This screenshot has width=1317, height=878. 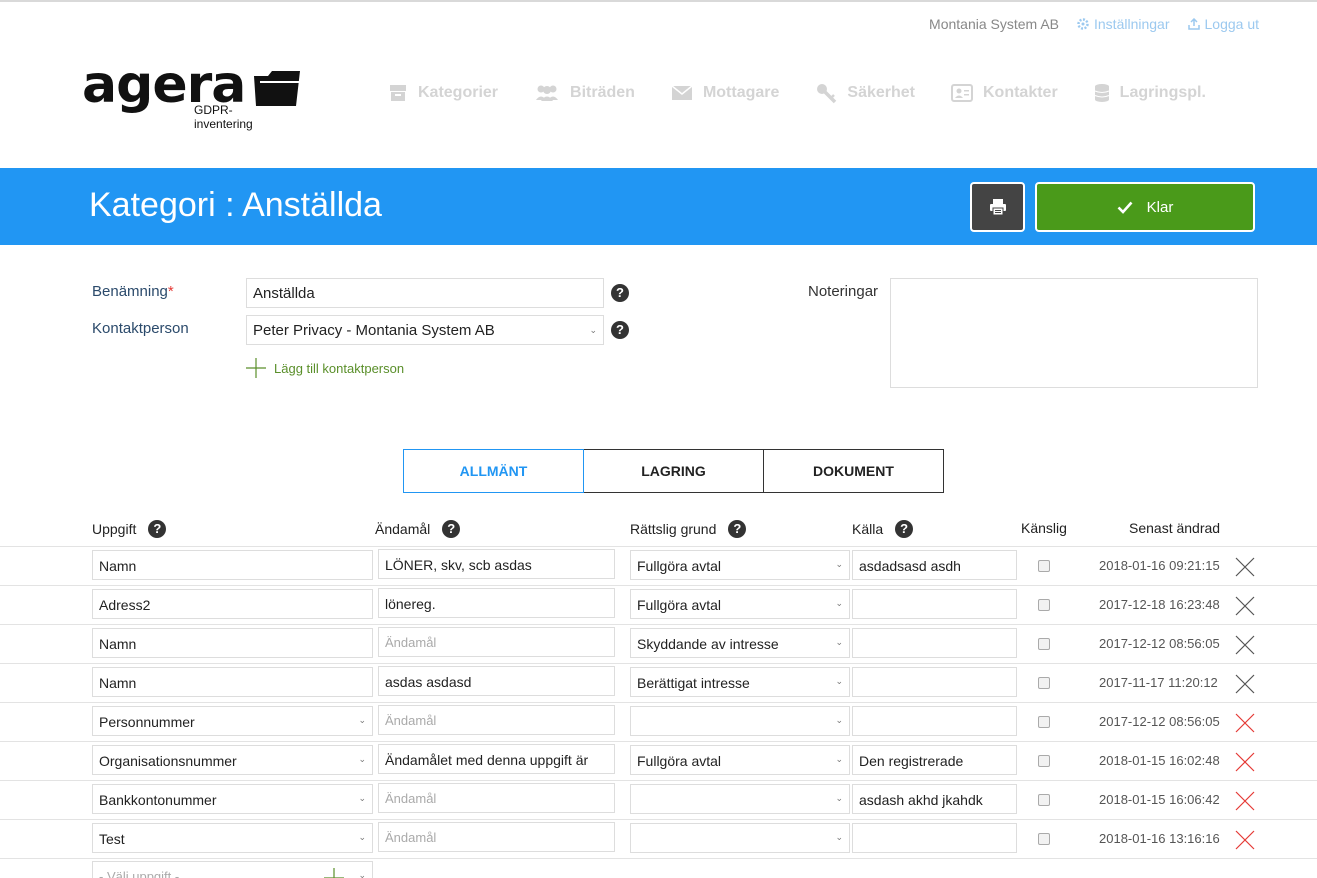 I want to click on notes-textarea, so click(x=1074, y=333).